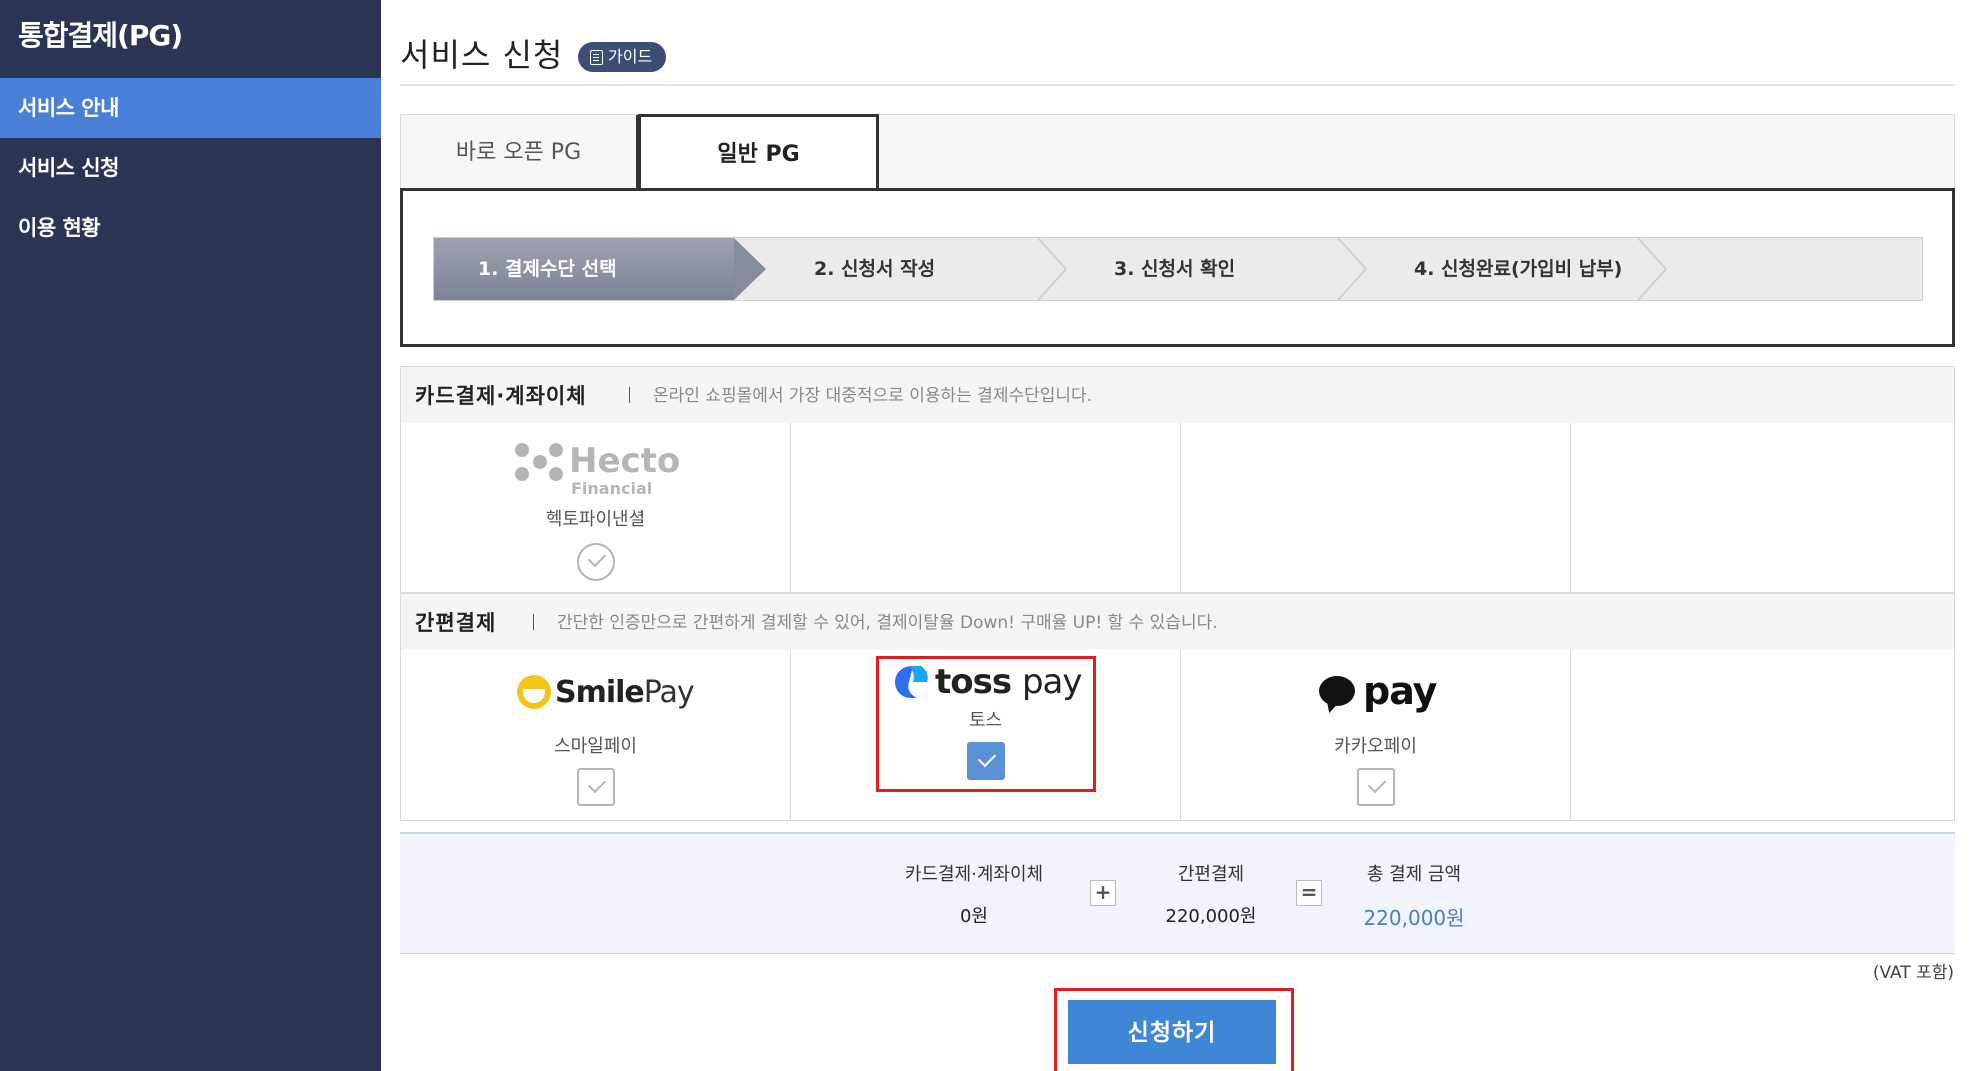  What do you see at coordinates (1177, 735) in the screenshot?
I see `easy-pay-provider-row: SmilePay 스마일페이 toss pay 토스 pay 카카오페이` at bounding box center [1177, 735].